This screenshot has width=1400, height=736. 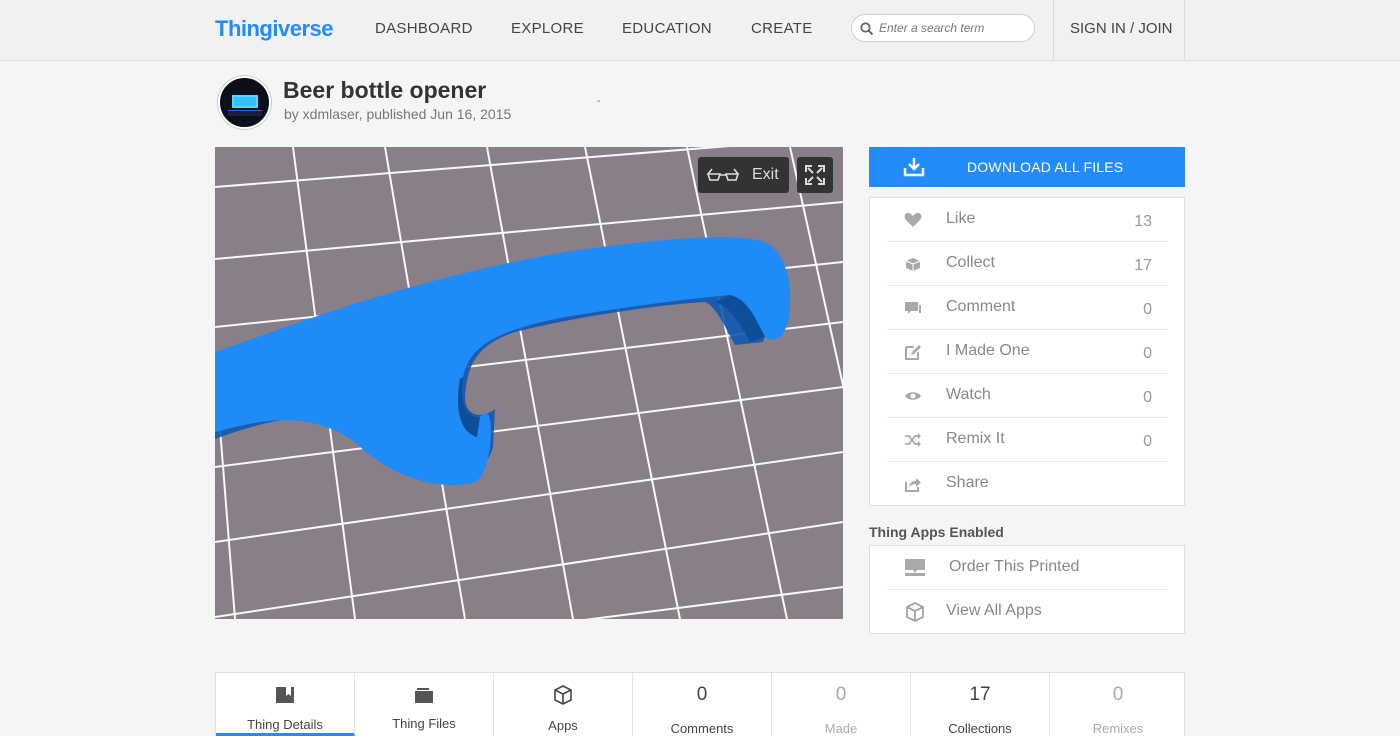 What do you see at coordinates (1027, 396) in the screenshot?
I see `watch-action: Watch 0` at bounding box center [1027, 396].